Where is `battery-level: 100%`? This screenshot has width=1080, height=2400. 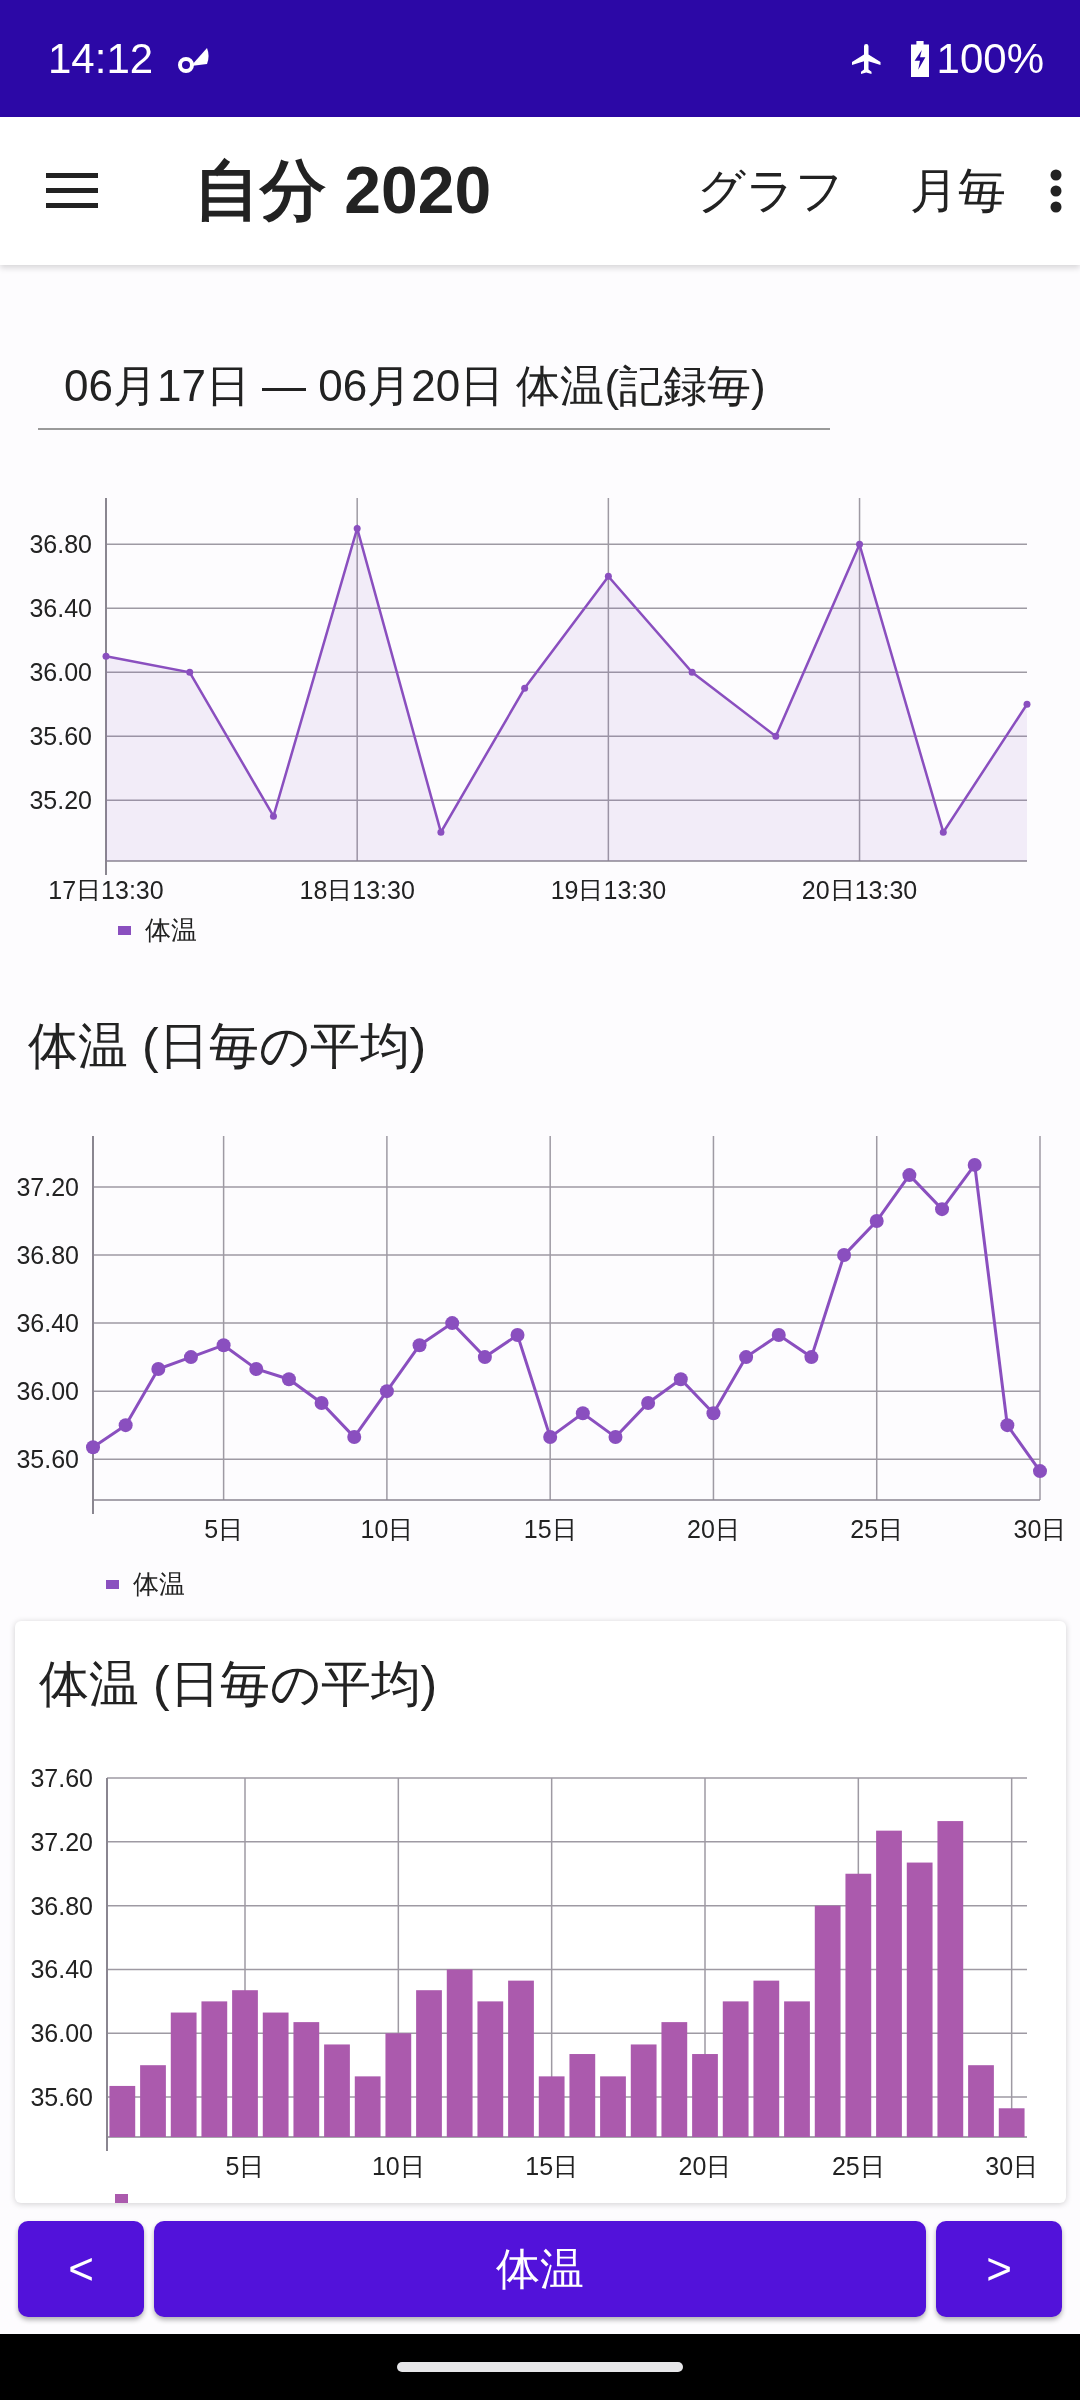 battery-level: 100% is located at coordinates (990, 58).